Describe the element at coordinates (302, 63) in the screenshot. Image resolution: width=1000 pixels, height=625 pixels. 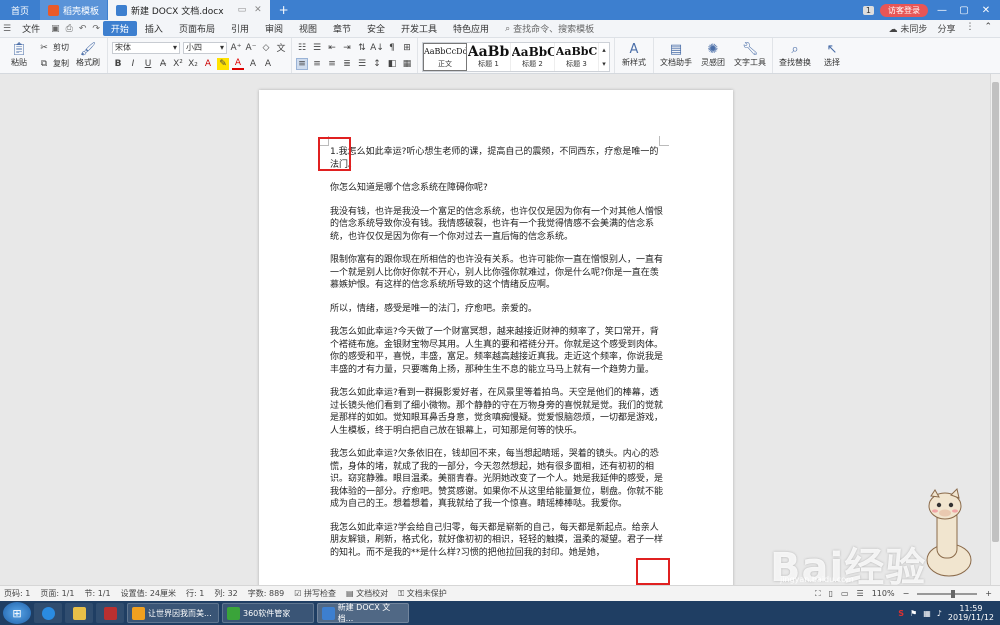
I see `align-left-icon: ≡` at that location.